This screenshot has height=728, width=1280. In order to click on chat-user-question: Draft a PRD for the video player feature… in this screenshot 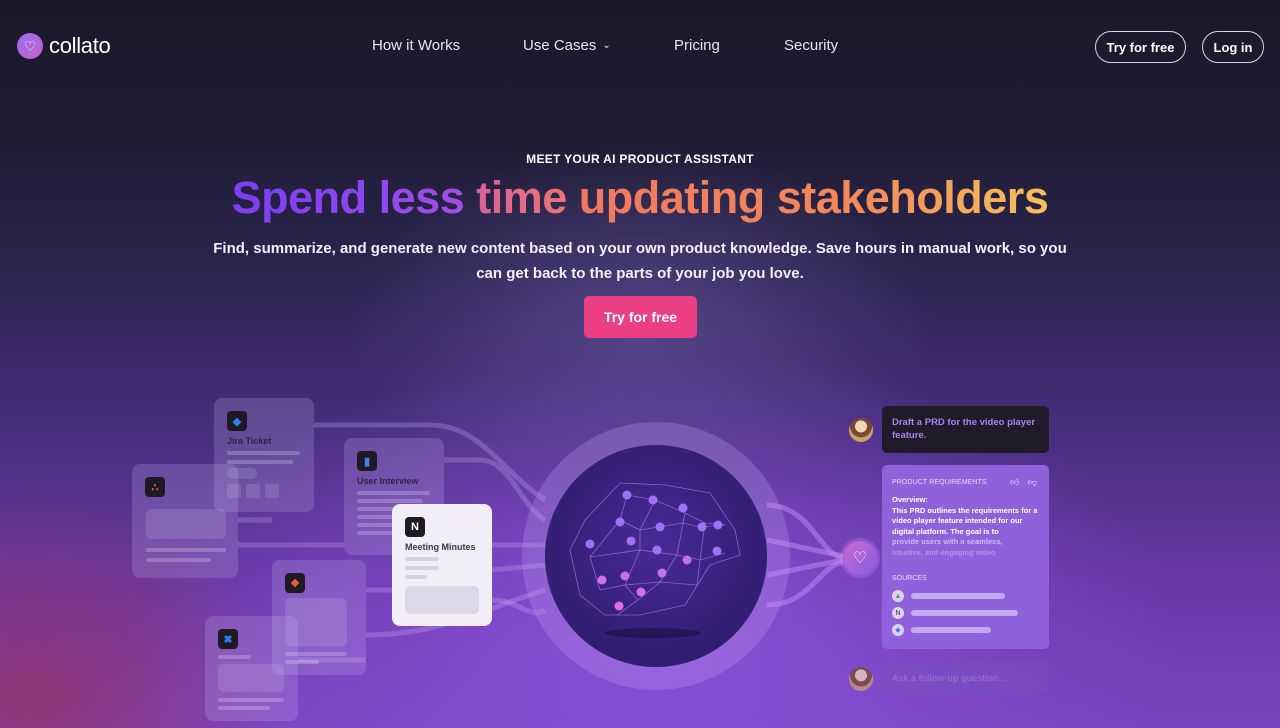, I will do `click(965, 429)`.